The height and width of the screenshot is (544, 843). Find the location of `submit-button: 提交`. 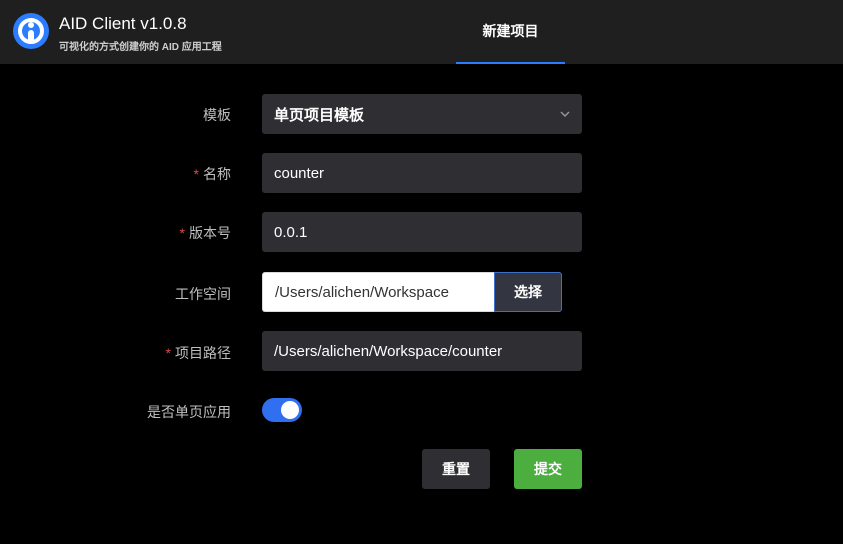

submit-button: 提交 is located at coordinates (548, 469).